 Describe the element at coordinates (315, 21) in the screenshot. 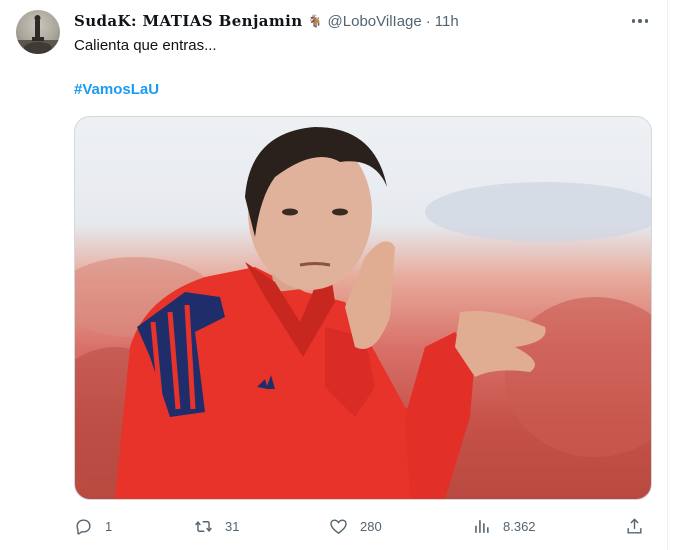

I see `goat-emoji-icon: 🐐` at that location.